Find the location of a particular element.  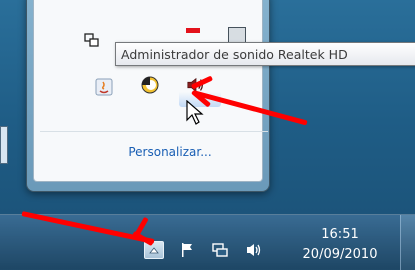

clock: 16:51 20/09/2010 is located at coordinates (340, 245).